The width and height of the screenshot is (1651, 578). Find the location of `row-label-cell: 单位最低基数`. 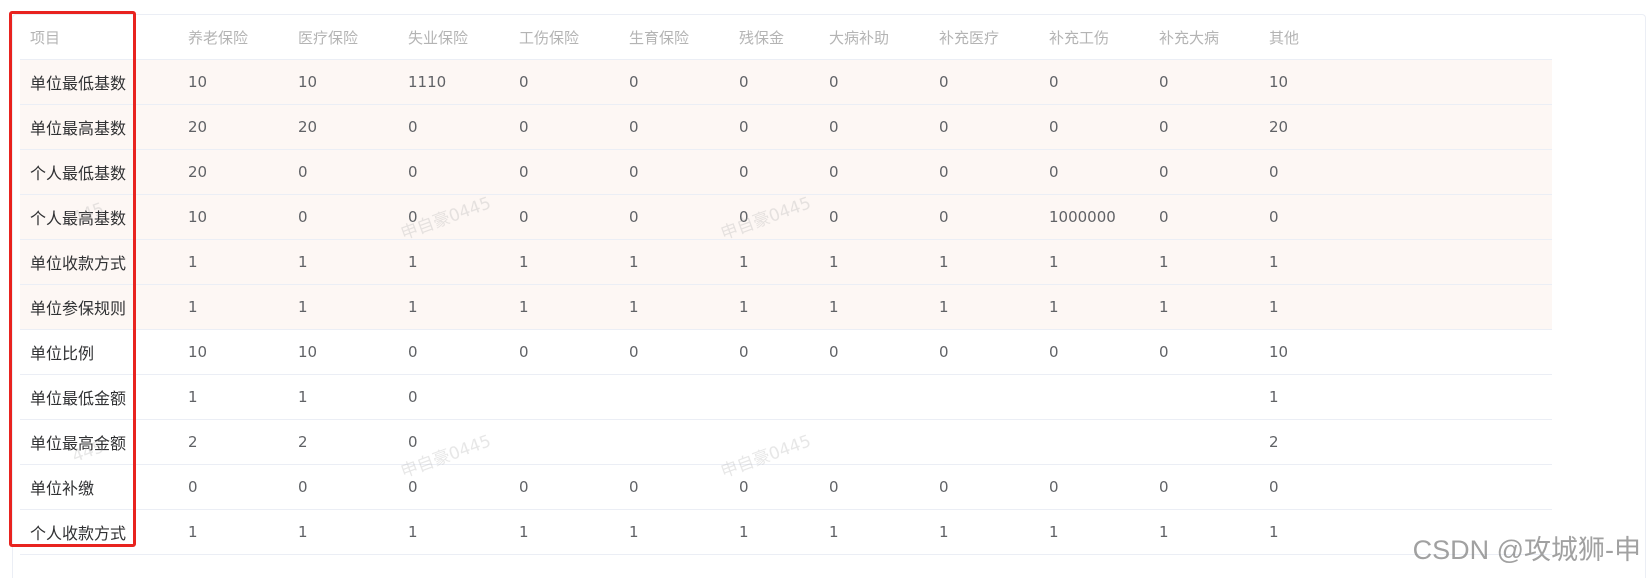

row-label-cell: 单位最低基数 is located at coordinates (99, 82).